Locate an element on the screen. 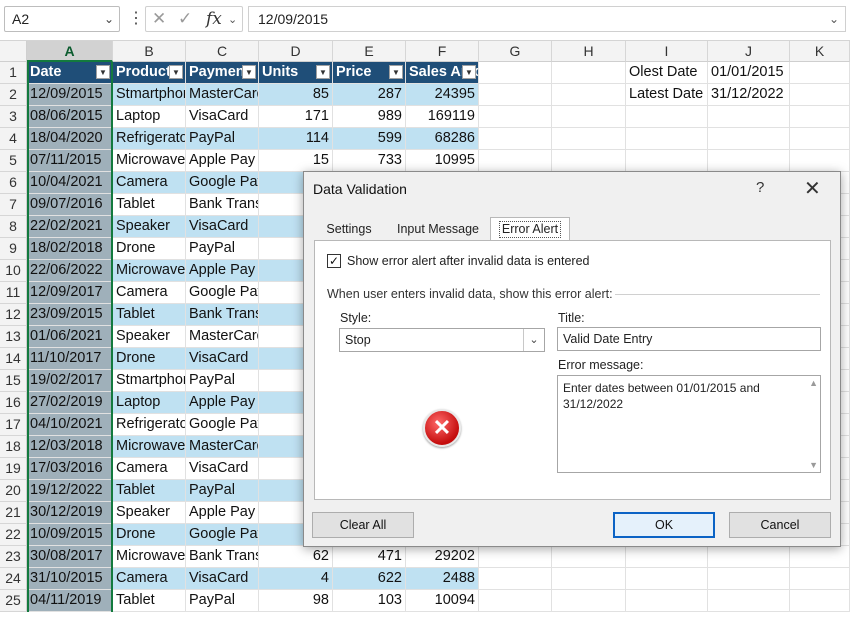  table-cell: 103 is located at coordinates (369, 601).